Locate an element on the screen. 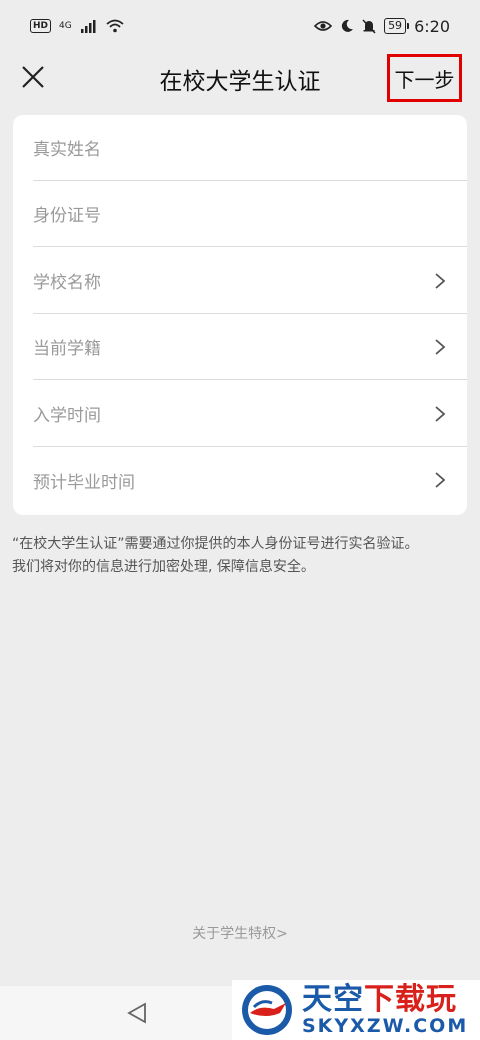  wifi-icon is located at coordinates (115, 26).